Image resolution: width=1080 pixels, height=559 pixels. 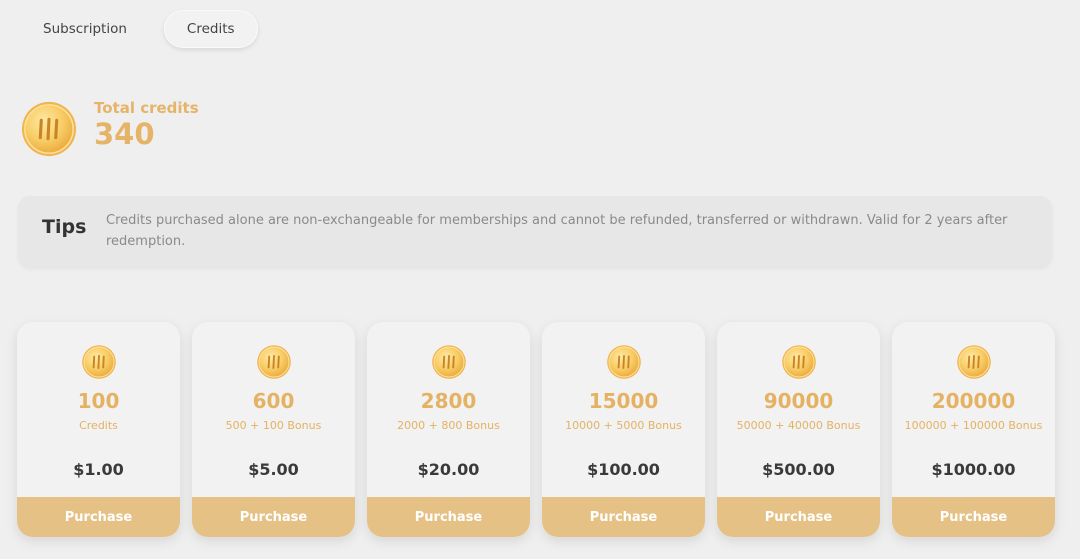 I want to click on total-credits-panel: Total credits 340, so click(x=109, y=128).